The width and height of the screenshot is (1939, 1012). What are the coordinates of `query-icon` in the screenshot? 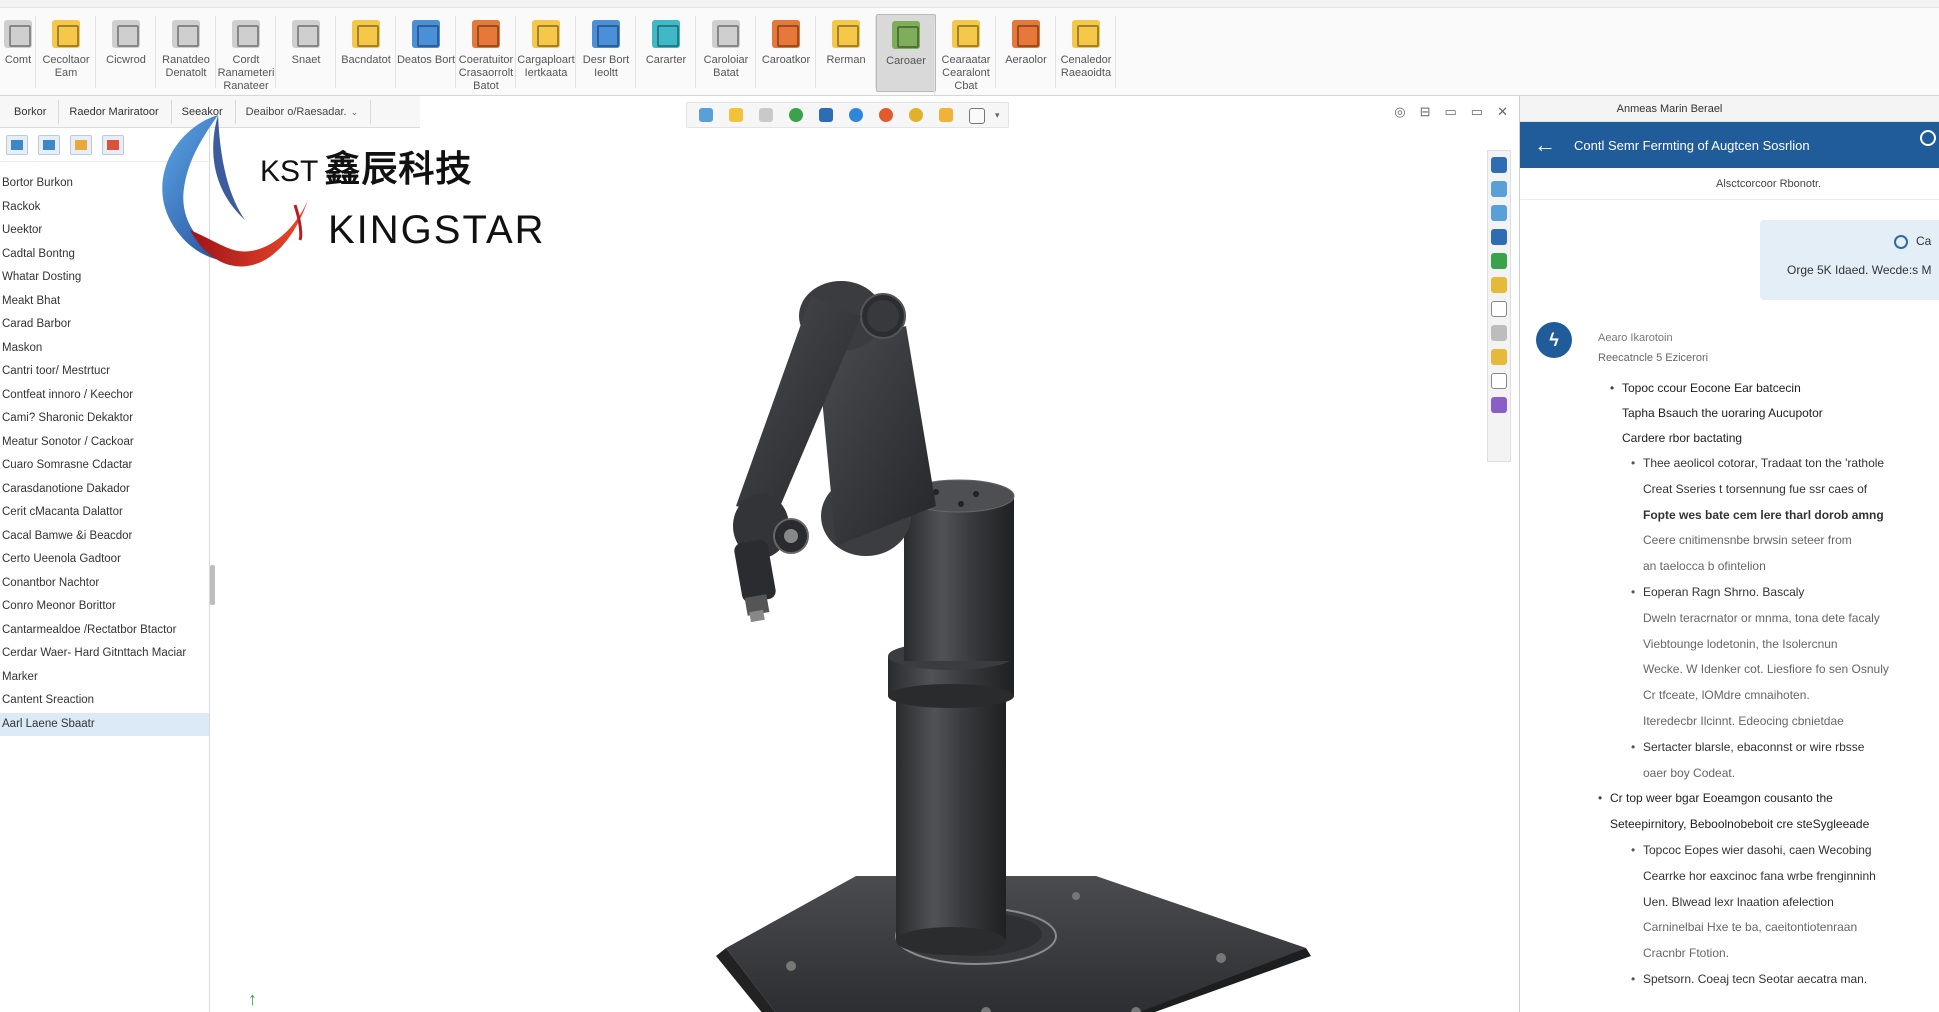 It's located at (1901, 241).